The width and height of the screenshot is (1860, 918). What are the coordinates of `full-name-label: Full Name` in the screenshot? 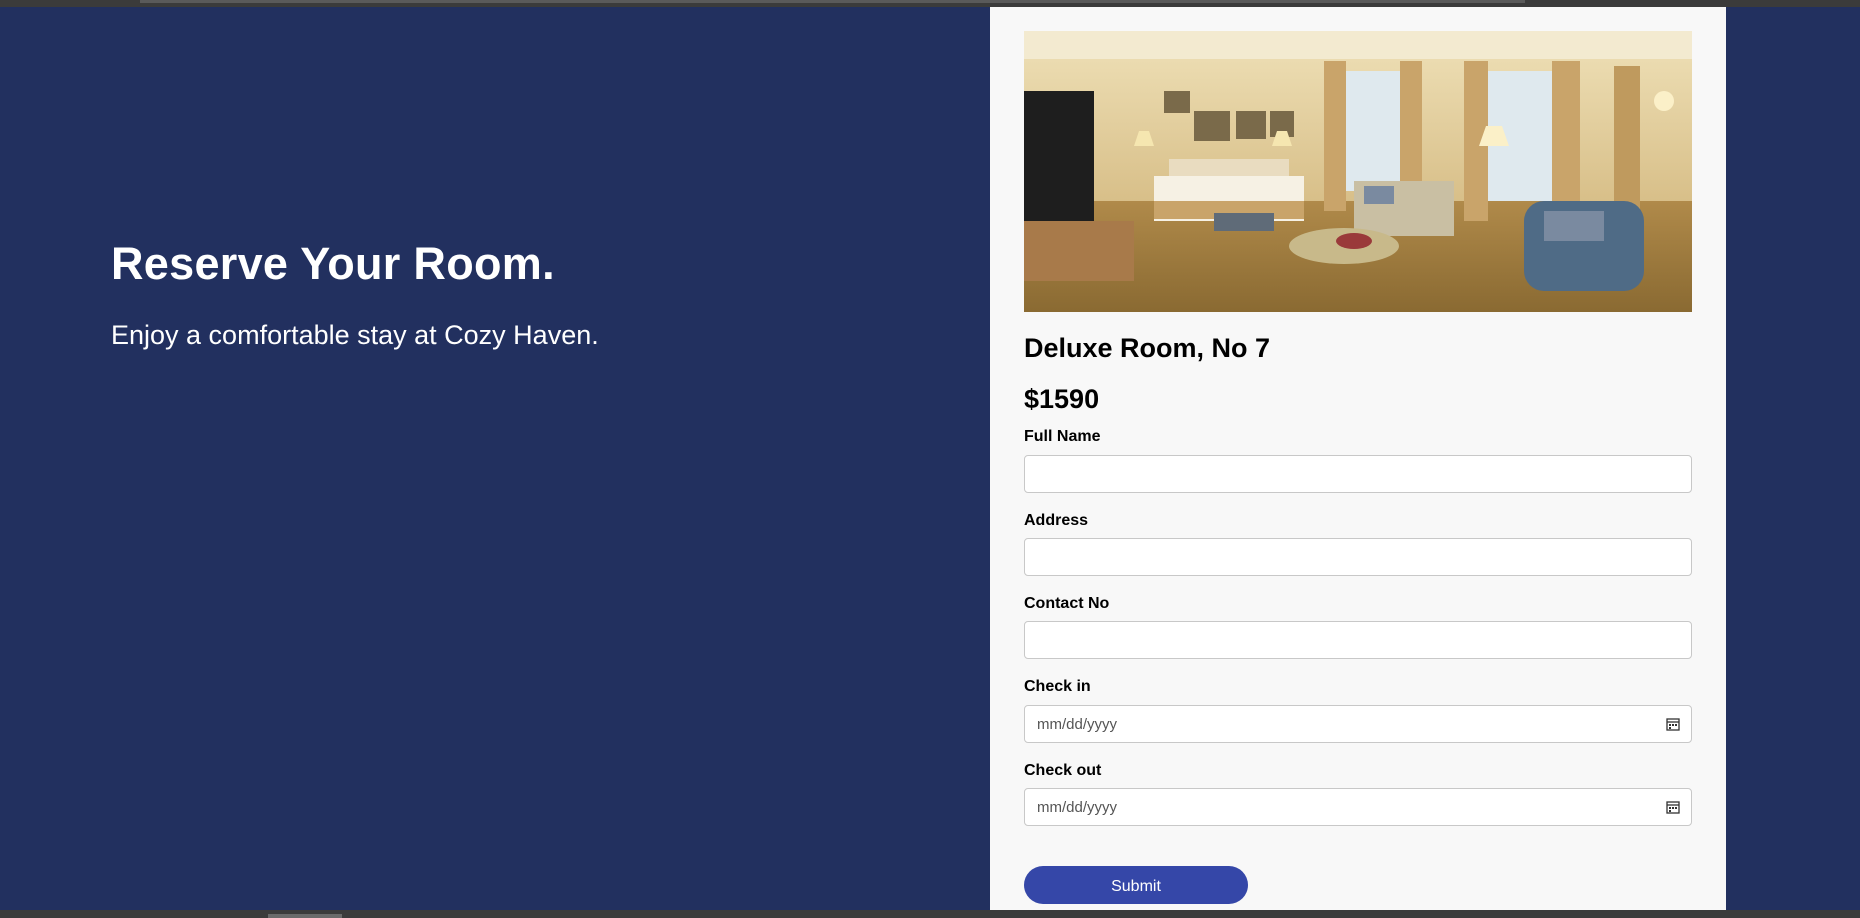 It's located at (1062, 436).